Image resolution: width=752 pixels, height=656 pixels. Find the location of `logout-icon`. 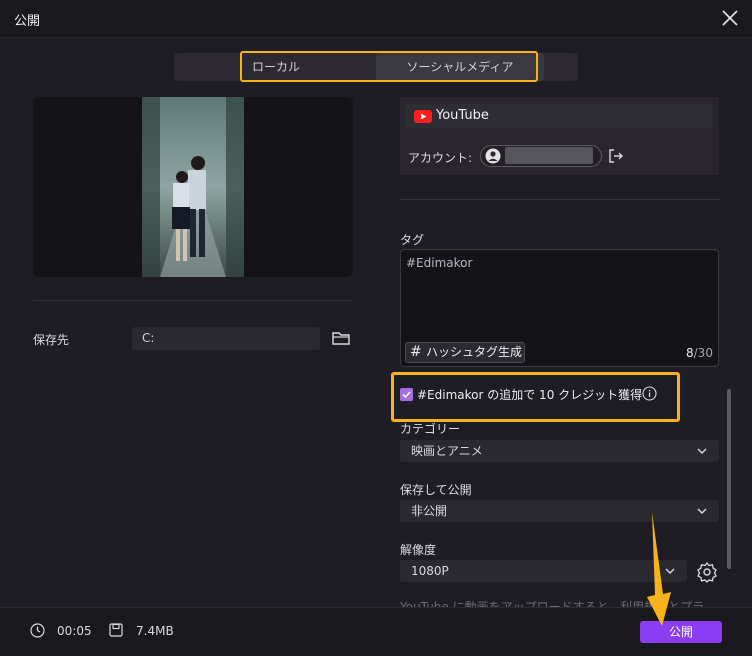

logout-icon is located at coordinates (616, 156).